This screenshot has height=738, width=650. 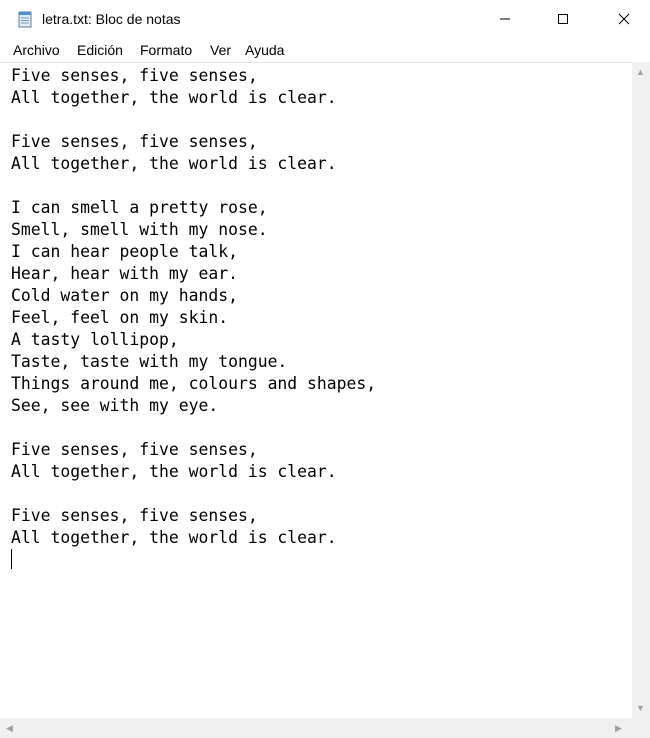 I want to click on maximize-icon, so click(x=563, y=19).